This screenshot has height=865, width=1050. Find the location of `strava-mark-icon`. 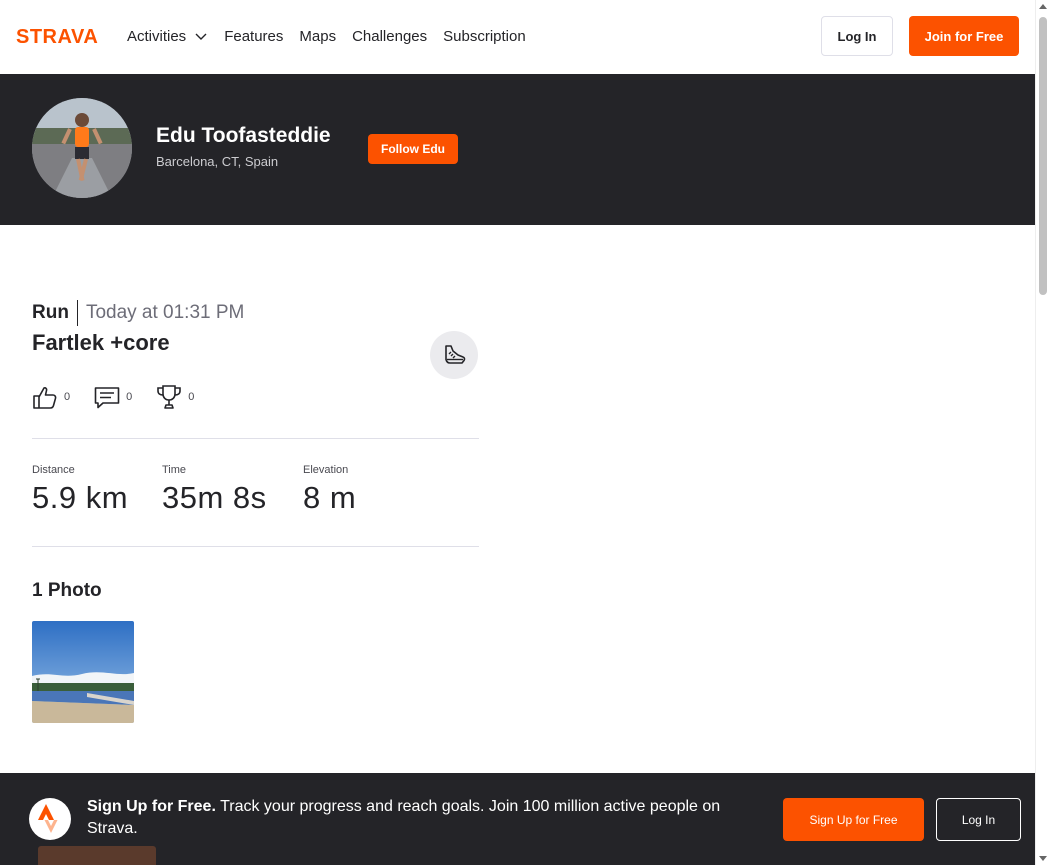

strava-mark-icon is located at coordinates (50, 819).